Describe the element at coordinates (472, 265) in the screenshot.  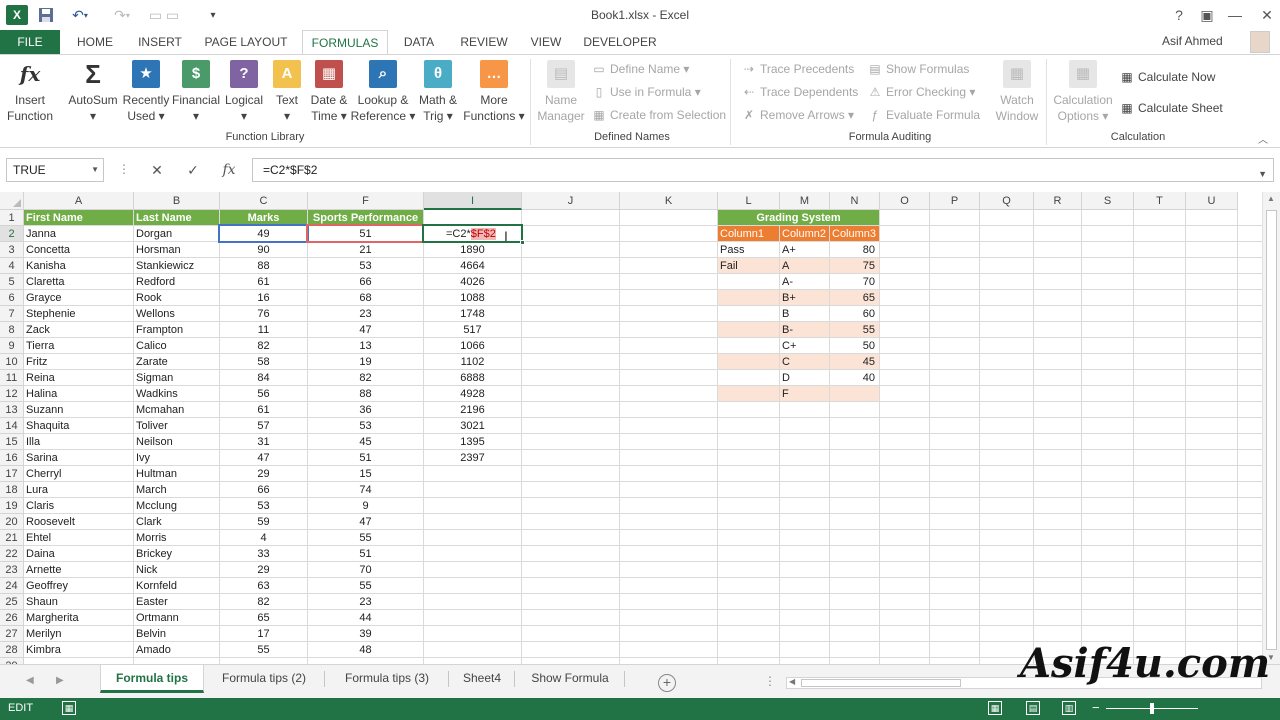
I see `table-cell: 4664` at that location.